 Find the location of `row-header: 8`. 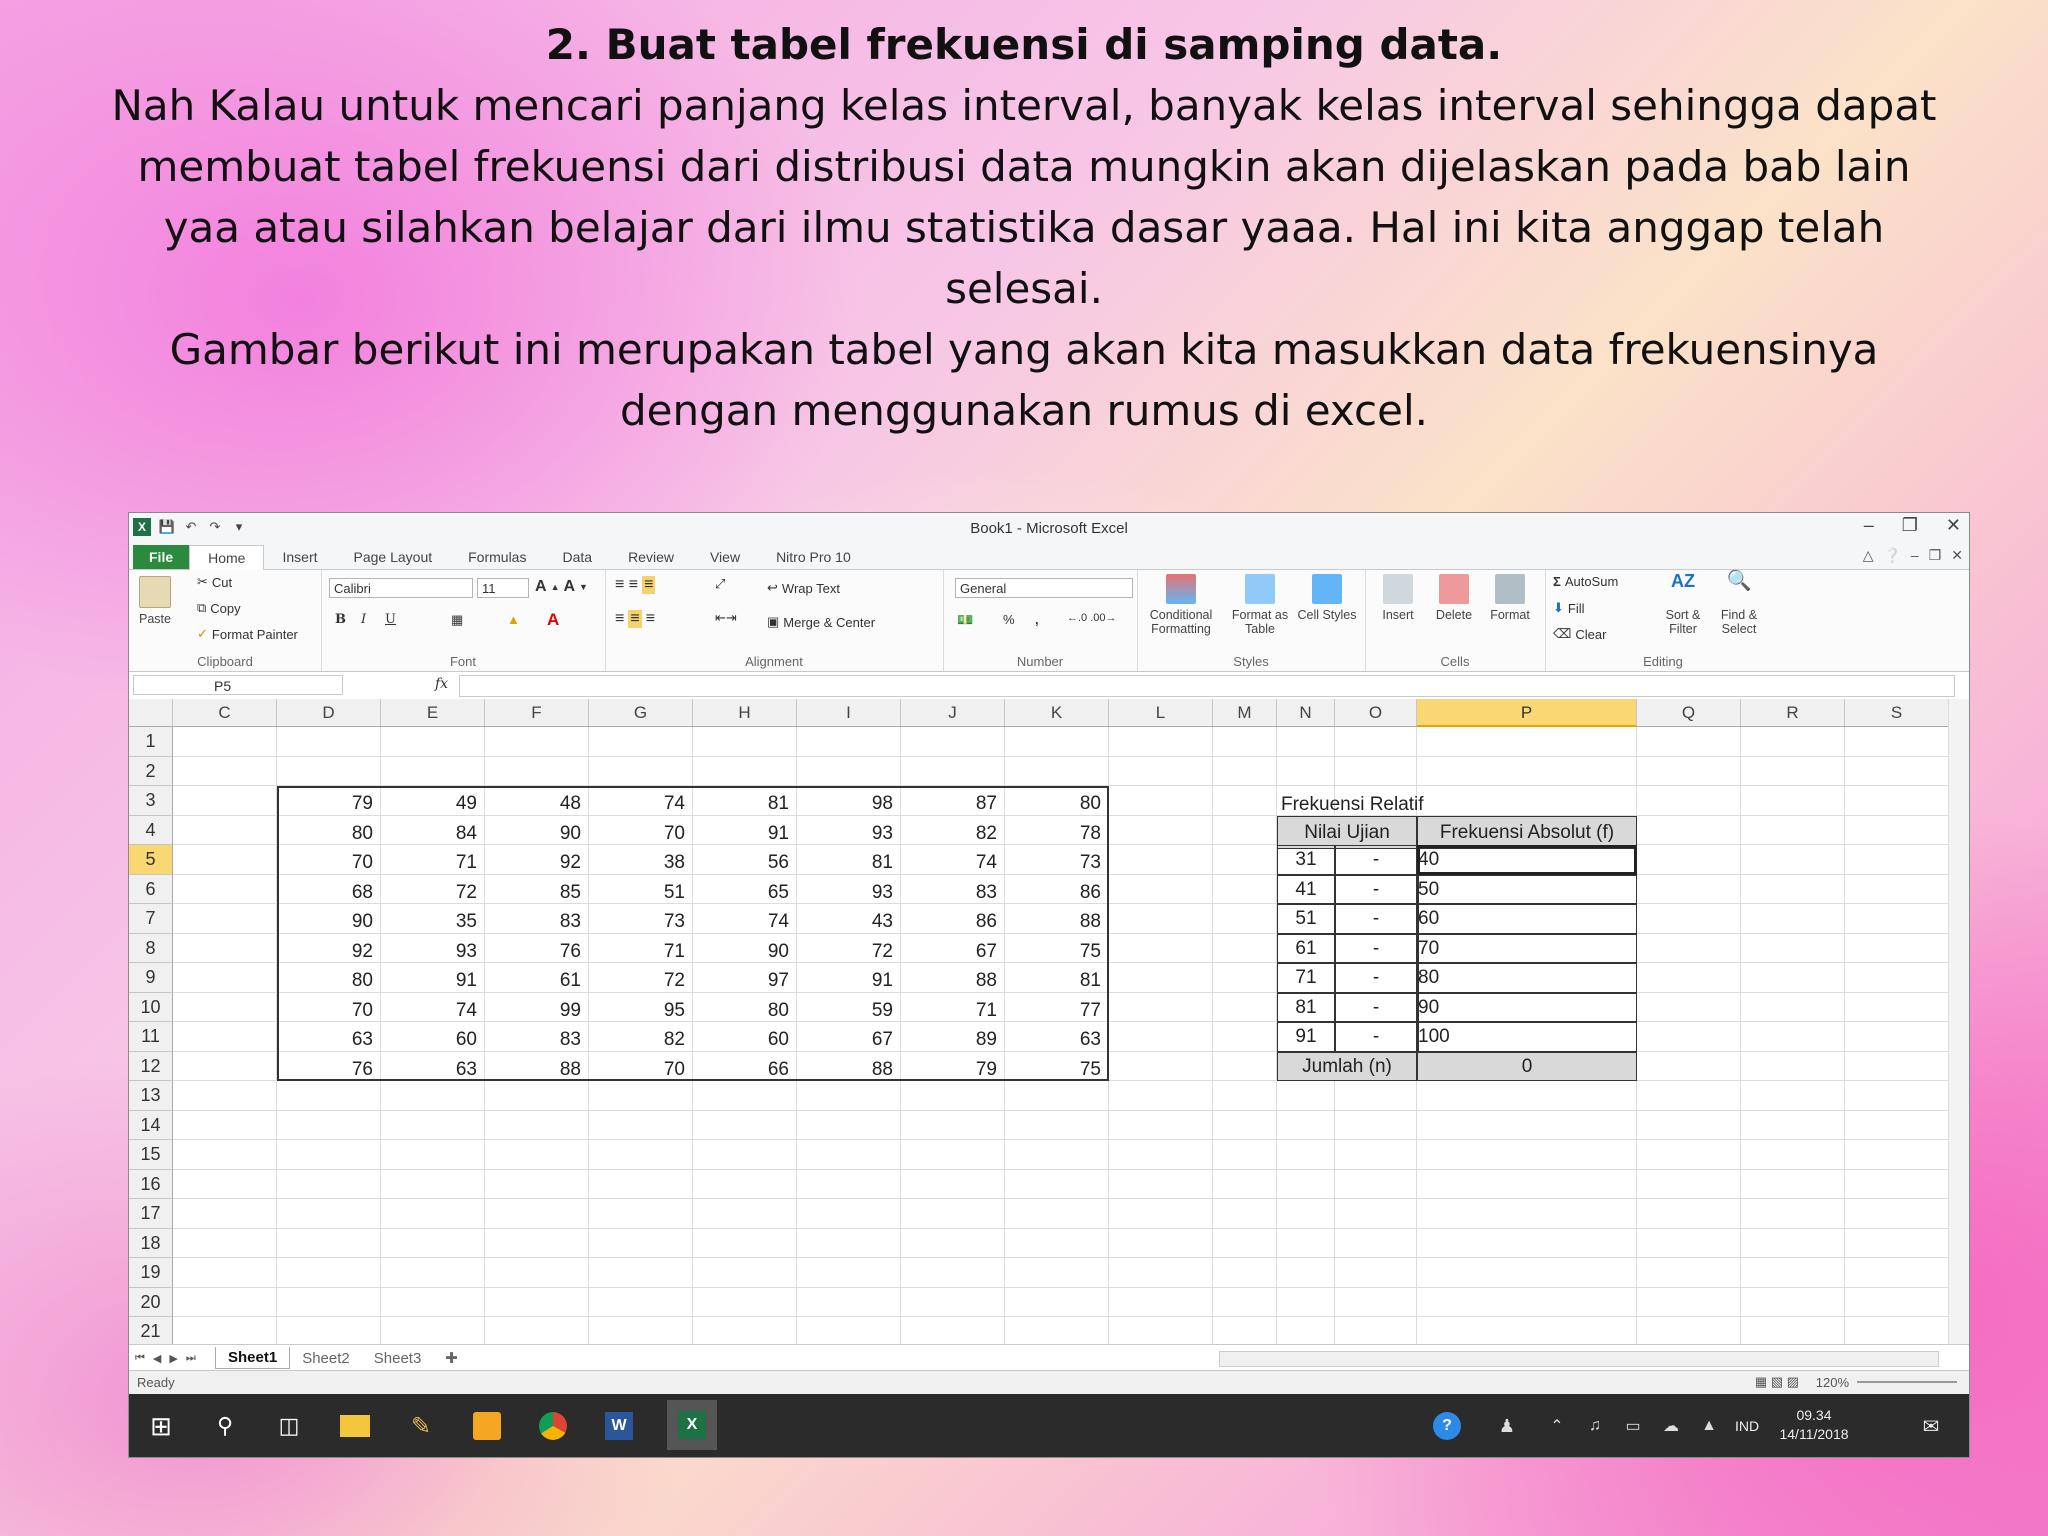

row-header: 8 is located at coordinates (151, 948).